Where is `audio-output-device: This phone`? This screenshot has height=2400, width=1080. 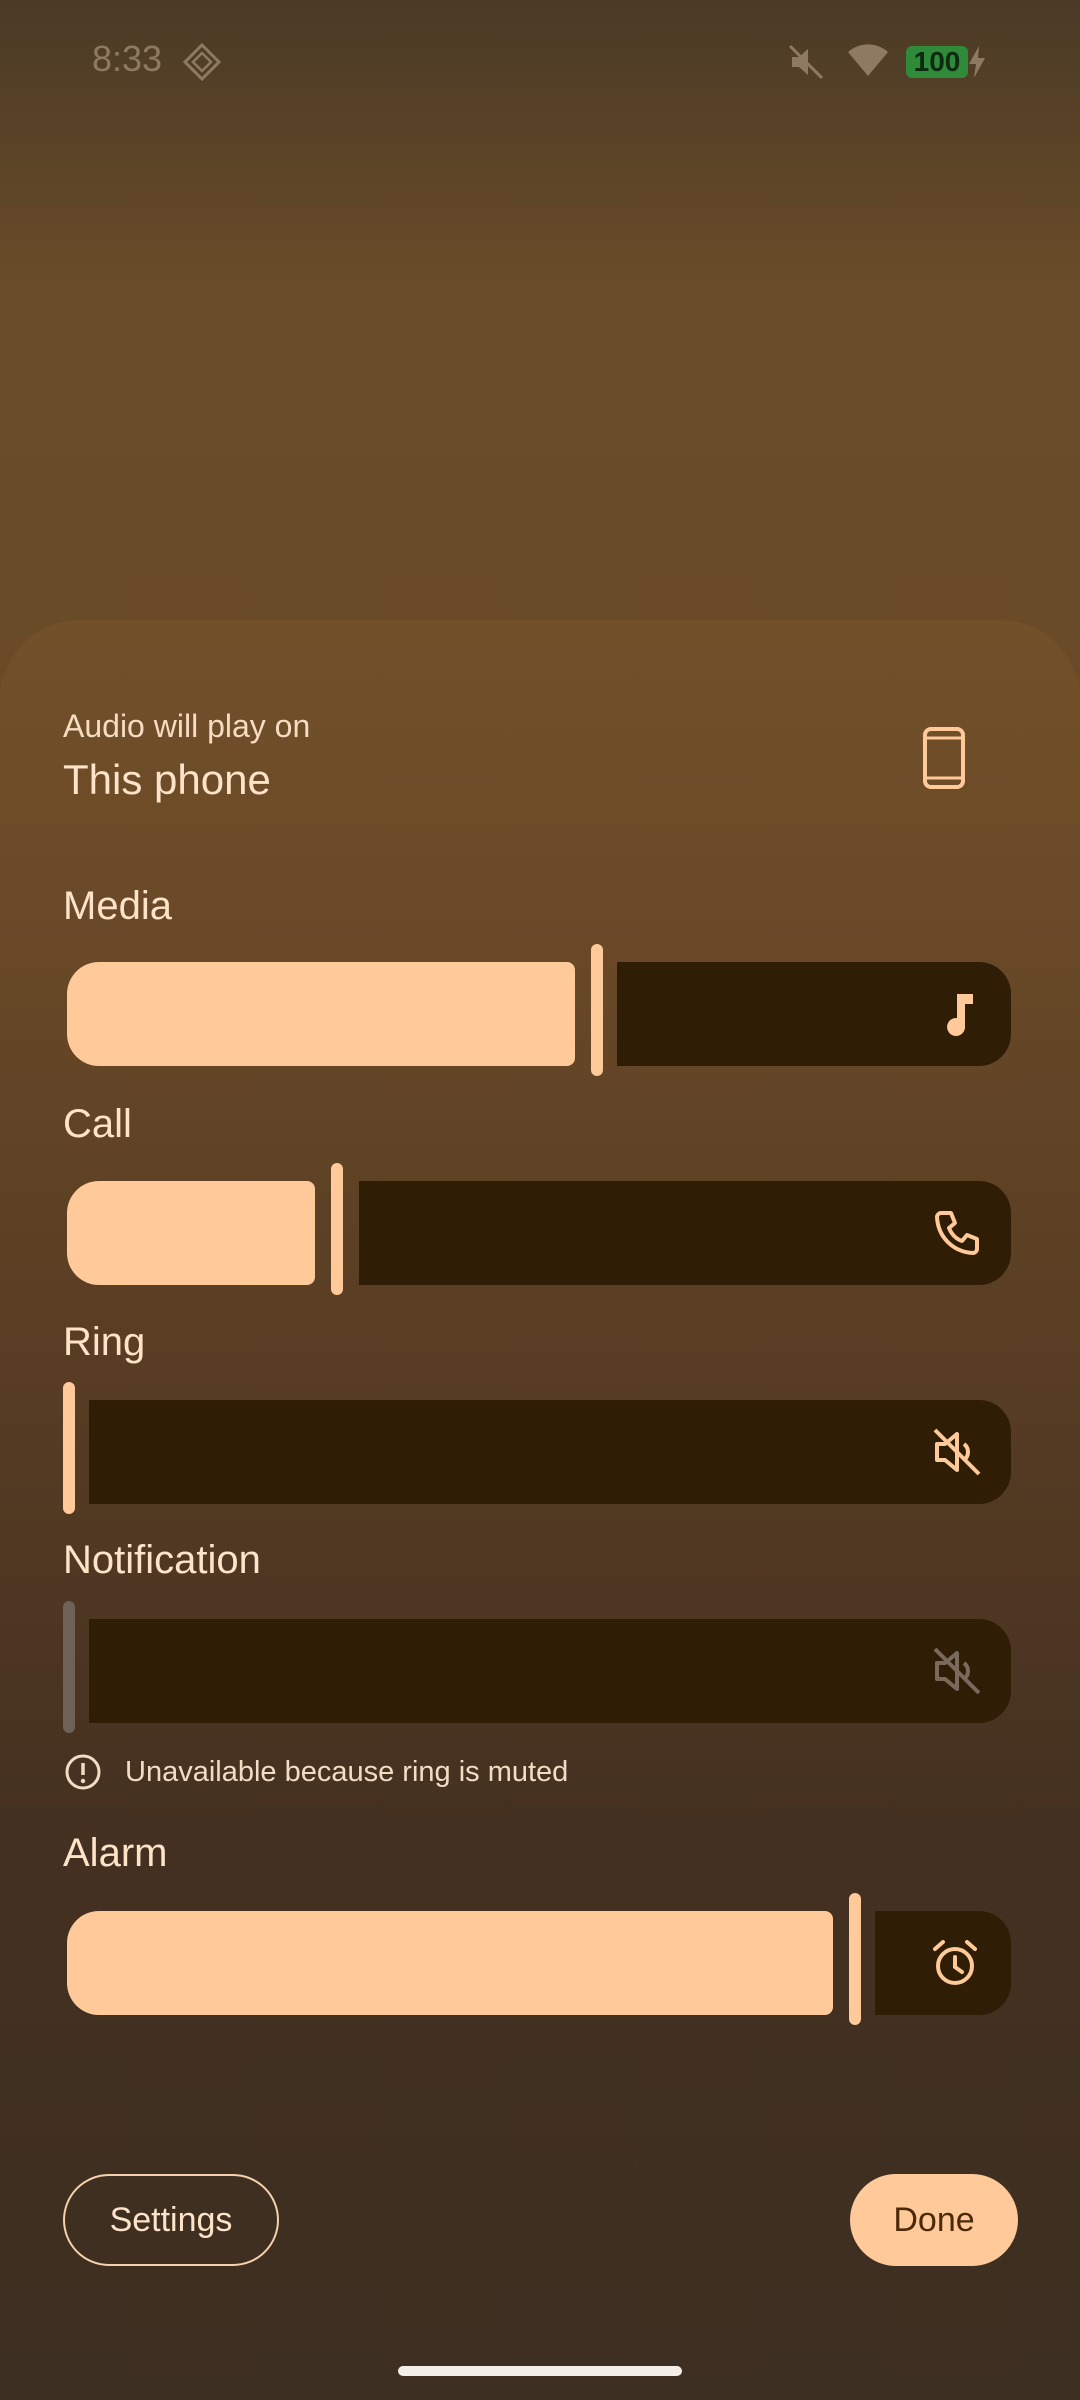
audio-output-device: This phone is located at coordinates (167, 780).